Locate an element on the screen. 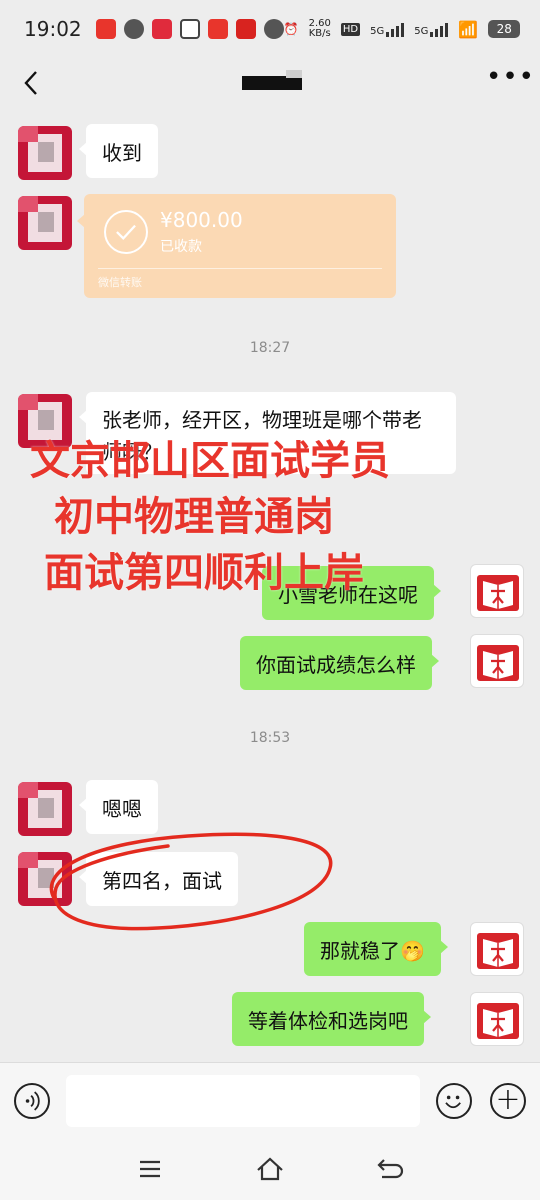  transfer-footer: 微信转账 is located at coordinates (120, 282).